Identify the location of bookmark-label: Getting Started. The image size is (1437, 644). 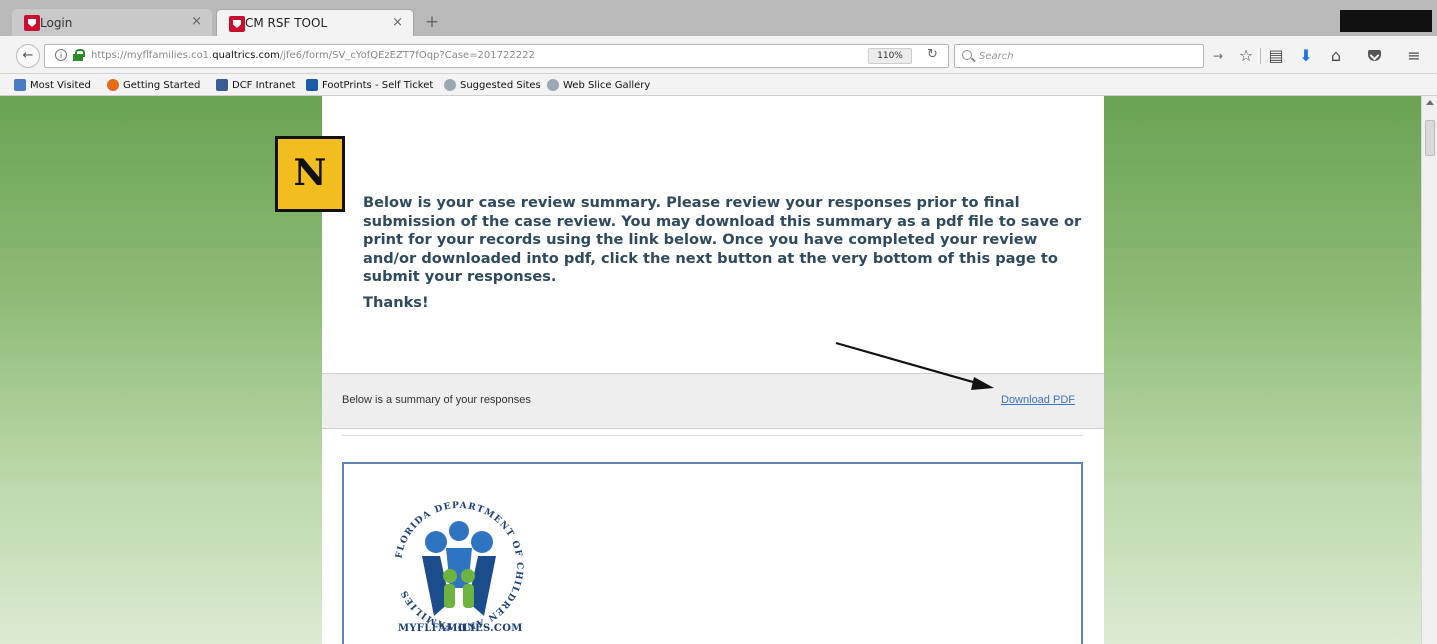
(162, 85).